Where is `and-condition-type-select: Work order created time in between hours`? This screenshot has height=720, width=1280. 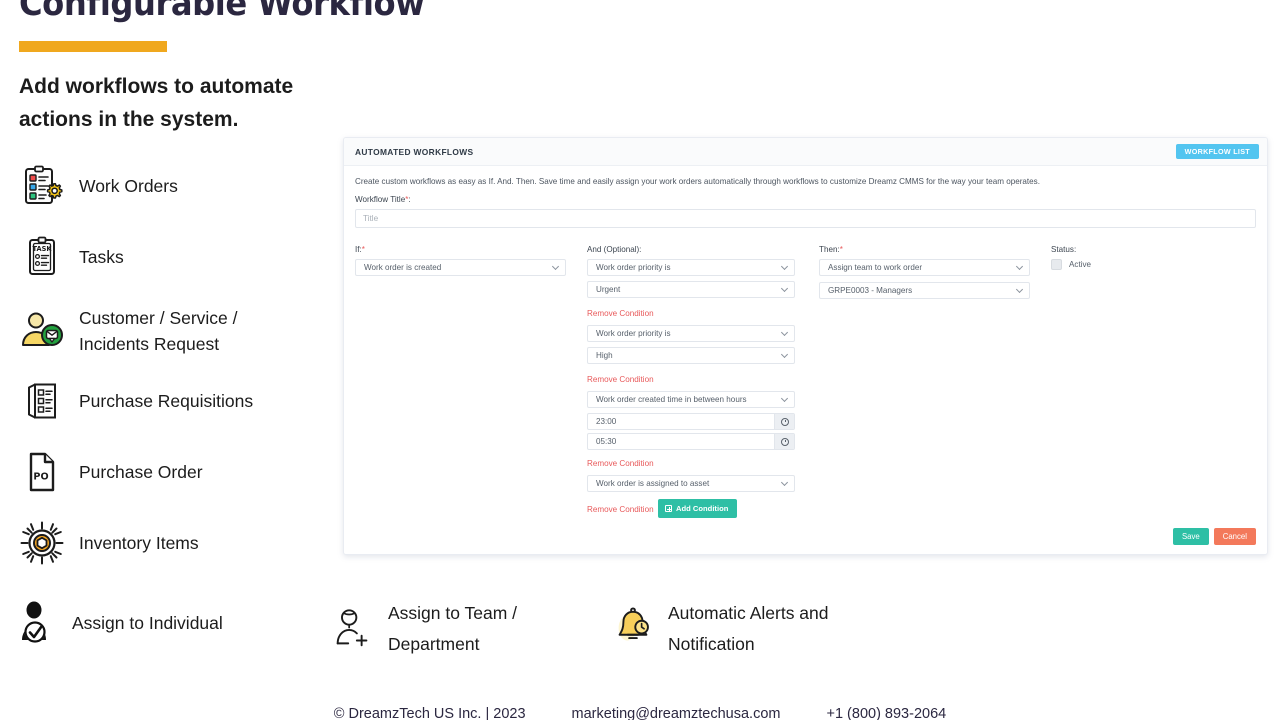
and-condition-type-select: Work order created time in between hours is located at coordinates (691, 399).